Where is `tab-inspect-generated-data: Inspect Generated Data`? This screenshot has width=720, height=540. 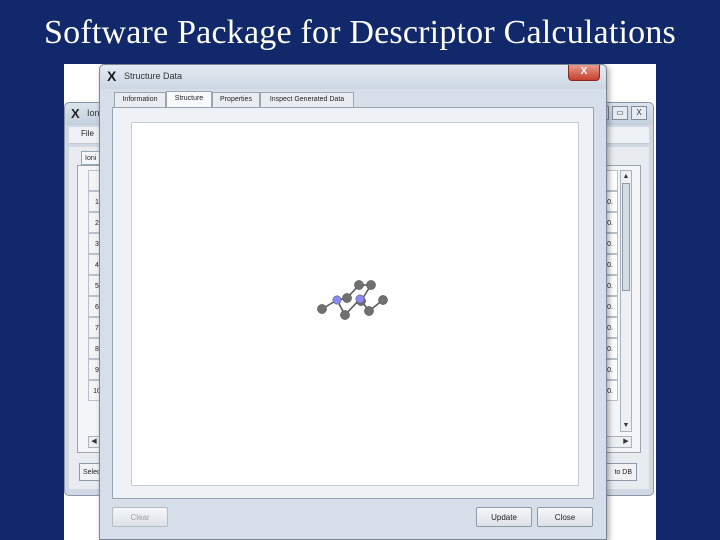
tab-inspect-generated-data: Inspect Generated Data is located at coordinates (307, 99).